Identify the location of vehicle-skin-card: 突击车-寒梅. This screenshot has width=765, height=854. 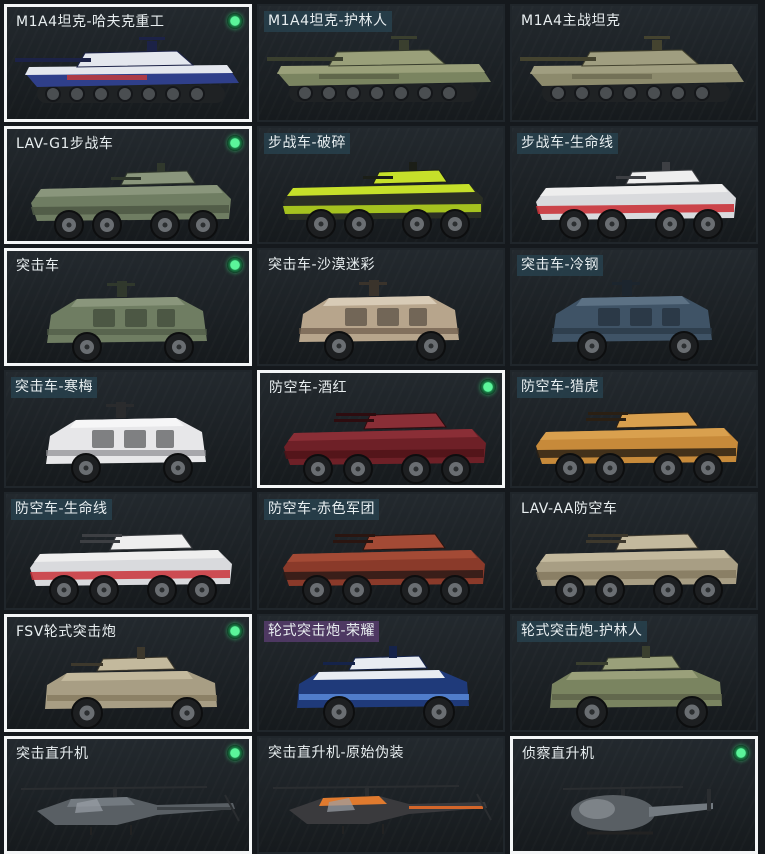
(128, 429).